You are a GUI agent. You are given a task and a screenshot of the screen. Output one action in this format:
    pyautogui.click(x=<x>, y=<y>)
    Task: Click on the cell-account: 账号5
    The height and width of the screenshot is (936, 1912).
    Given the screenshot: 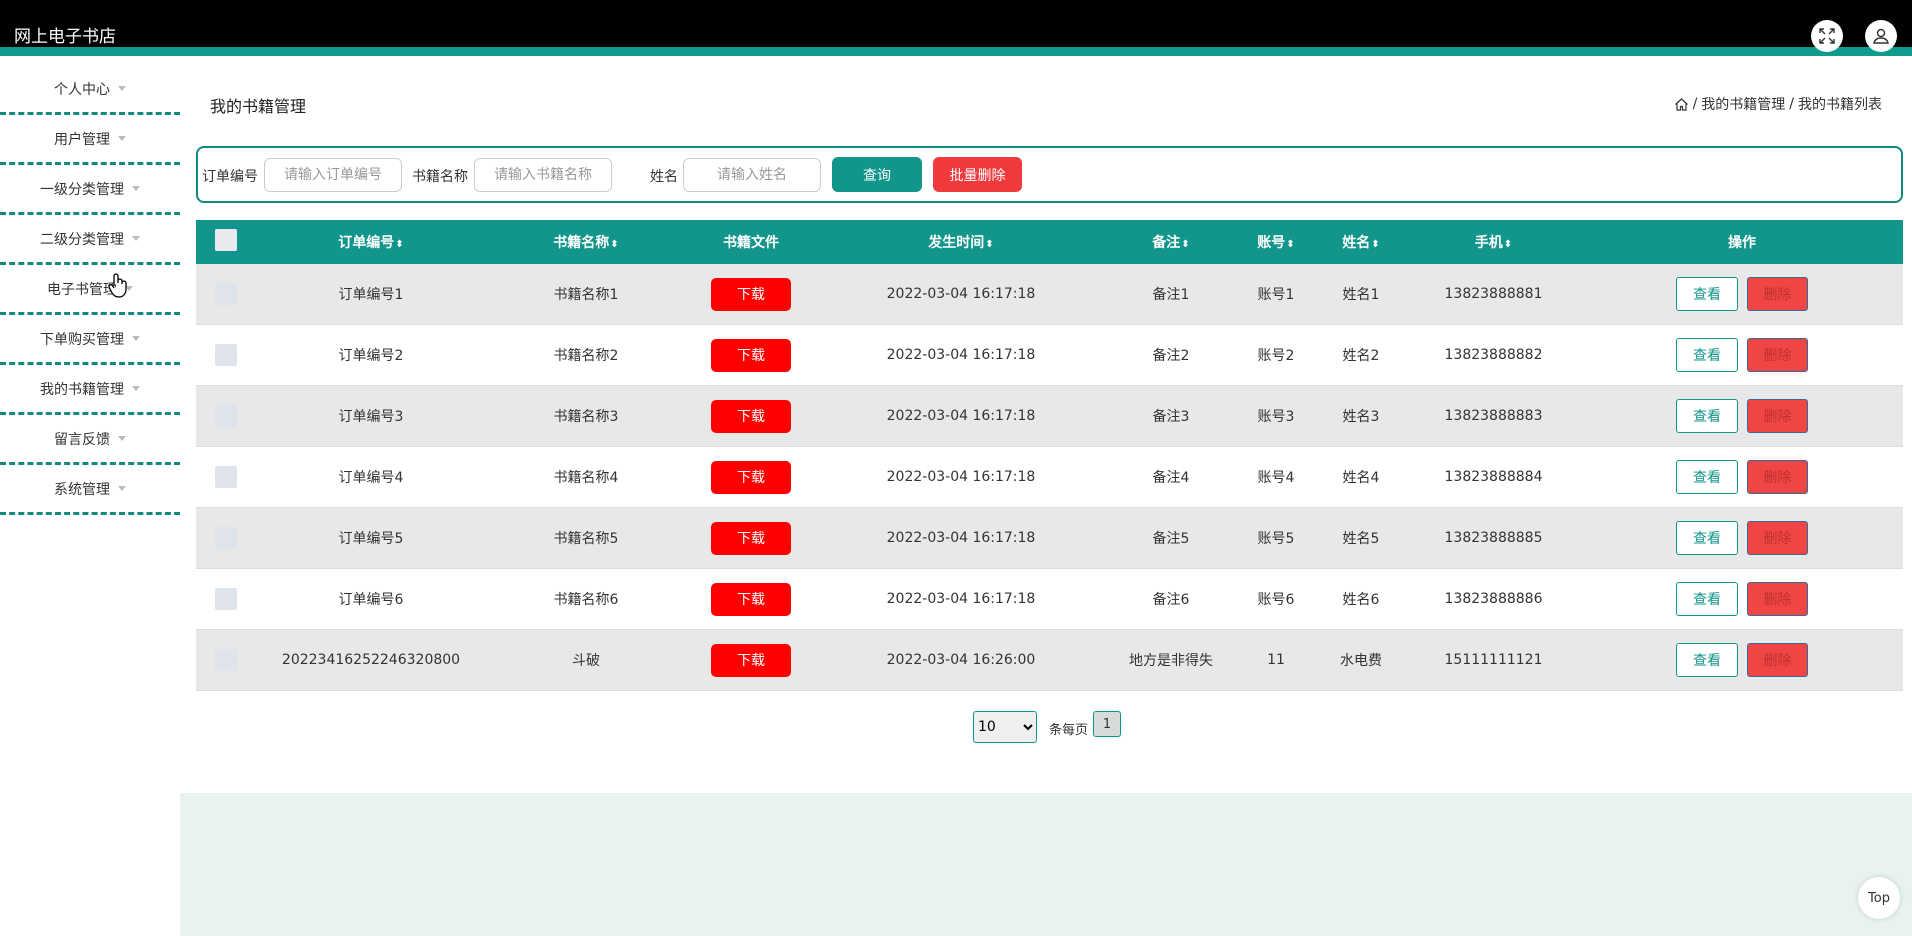 What is the action you would take?
    pyautogui.click(x=1276, y=538)
    